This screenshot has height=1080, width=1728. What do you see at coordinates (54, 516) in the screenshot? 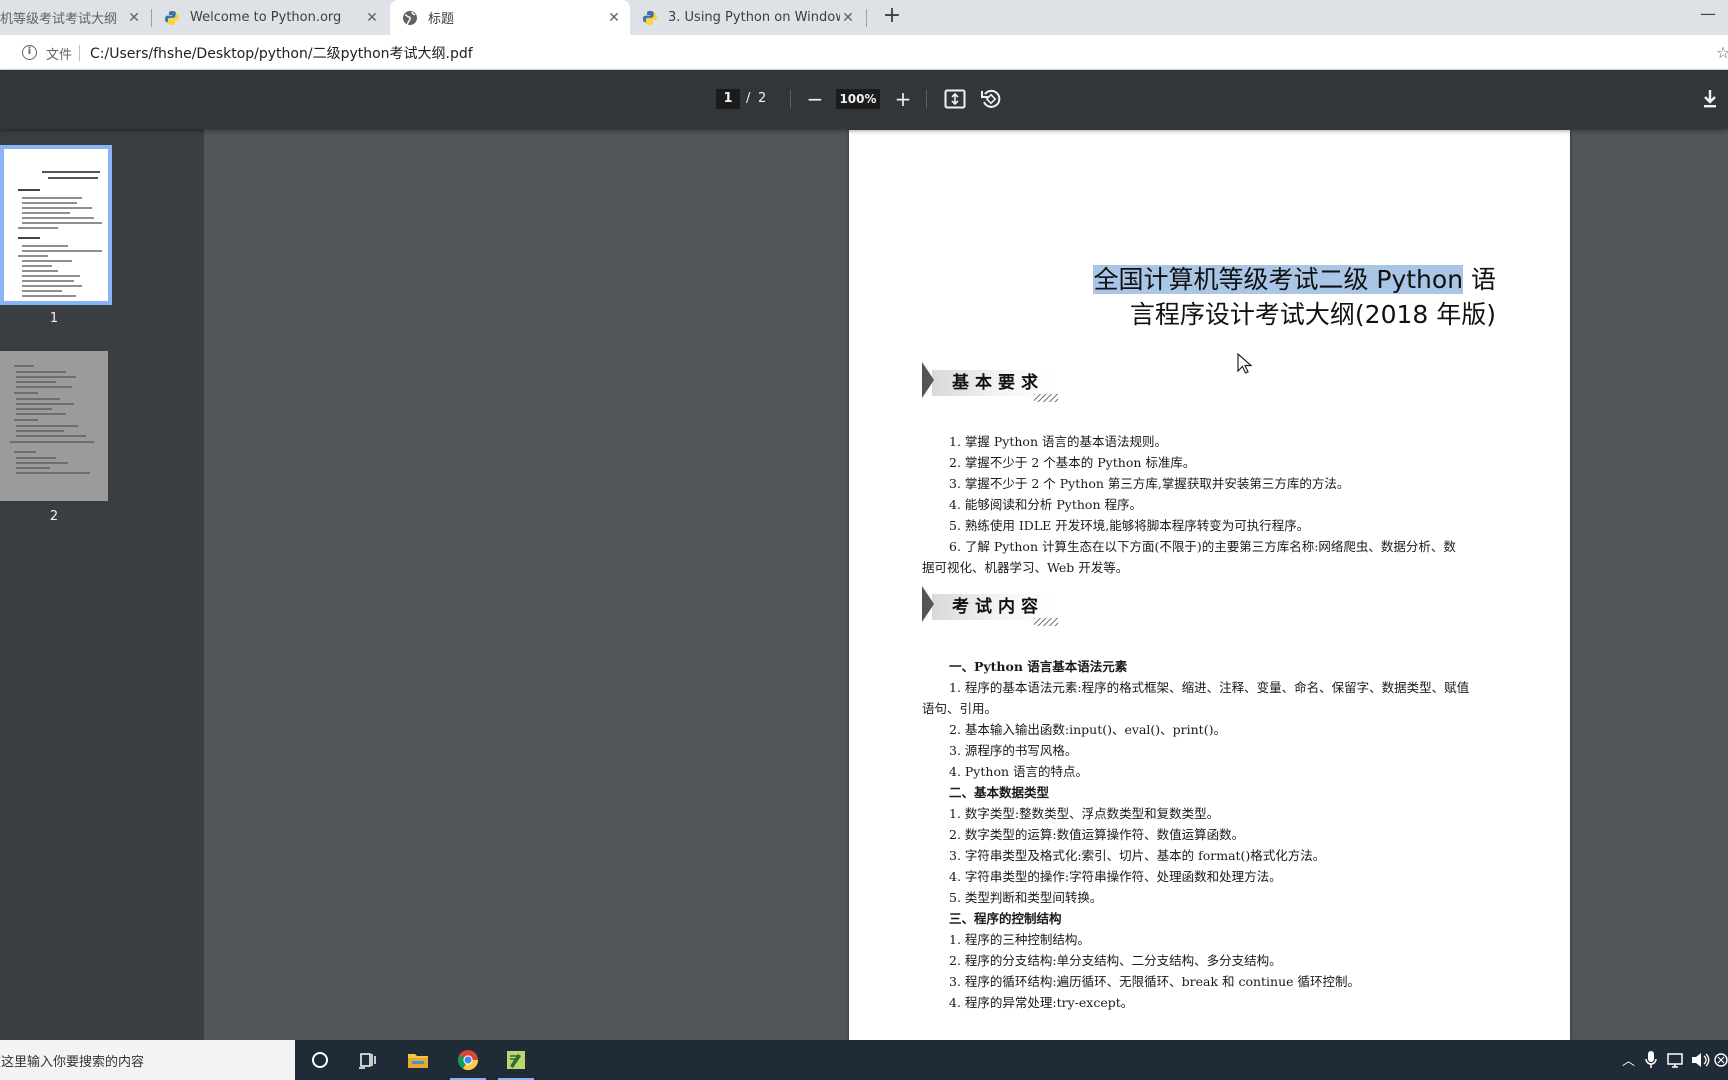
I see `thumbnail-label: 2` at bounding box center [54, 516].